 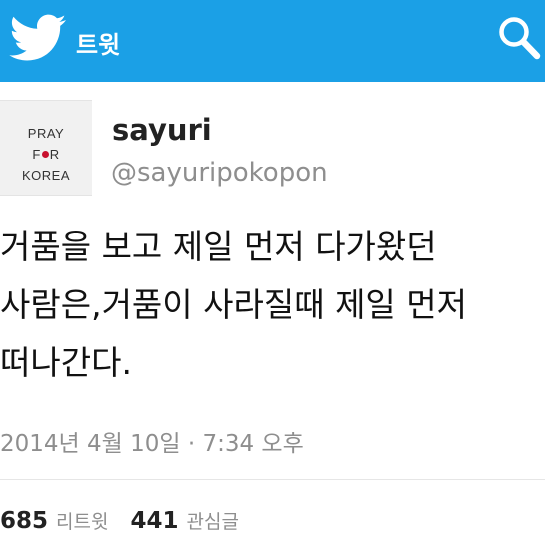 I want to click on retweet-count: 685, so click(x=24, y=521).